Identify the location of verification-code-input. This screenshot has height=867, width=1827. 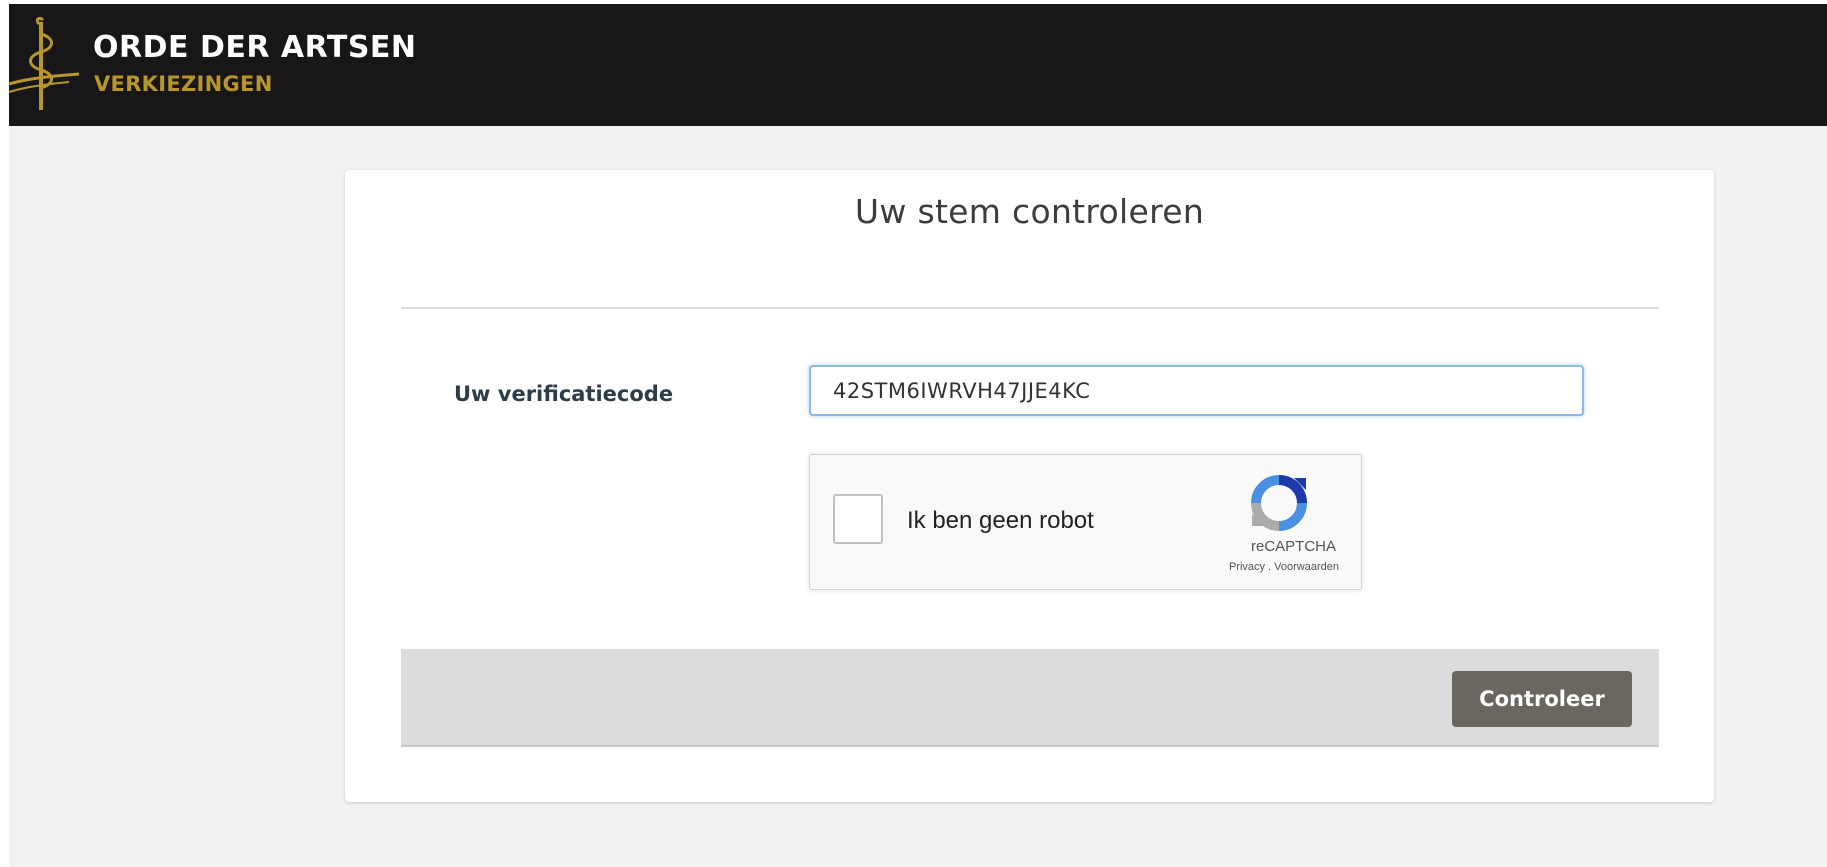
(1196, 390).